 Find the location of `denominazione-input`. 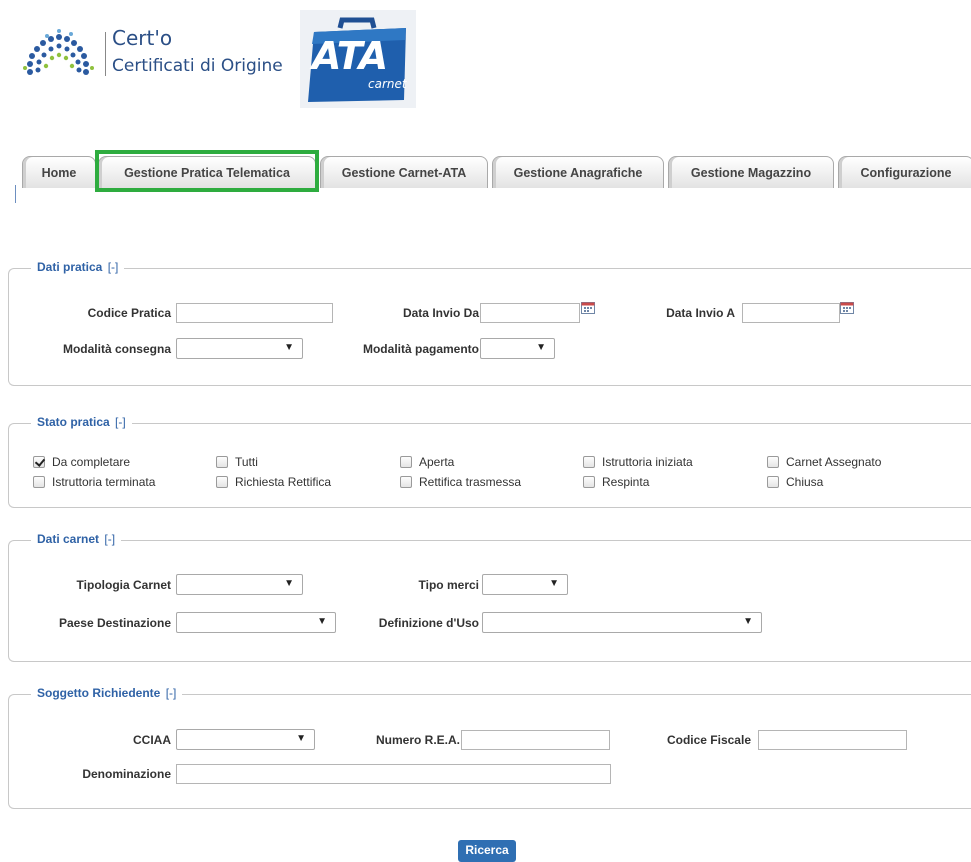

denominazione-input is located at coordinates (393, 774).